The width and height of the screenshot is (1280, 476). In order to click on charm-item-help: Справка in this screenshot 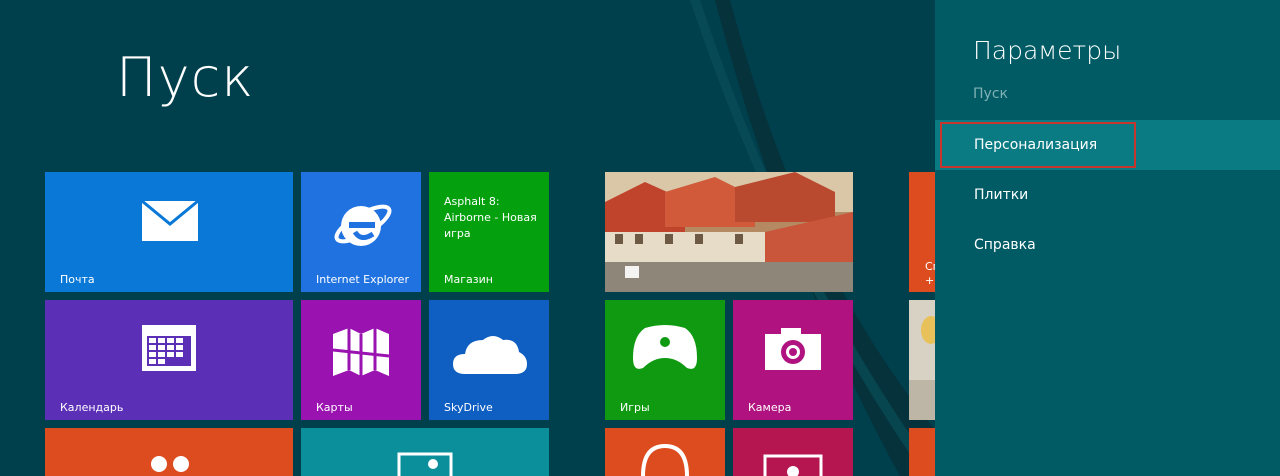, I will do `click(1107, 245)`.